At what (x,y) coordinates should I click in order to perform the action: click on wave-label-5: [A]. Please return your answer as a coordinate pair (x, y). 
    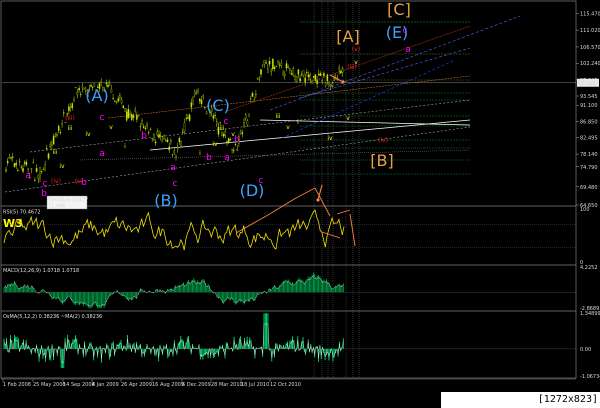
    Looking at the image, I should click on (347, 36).